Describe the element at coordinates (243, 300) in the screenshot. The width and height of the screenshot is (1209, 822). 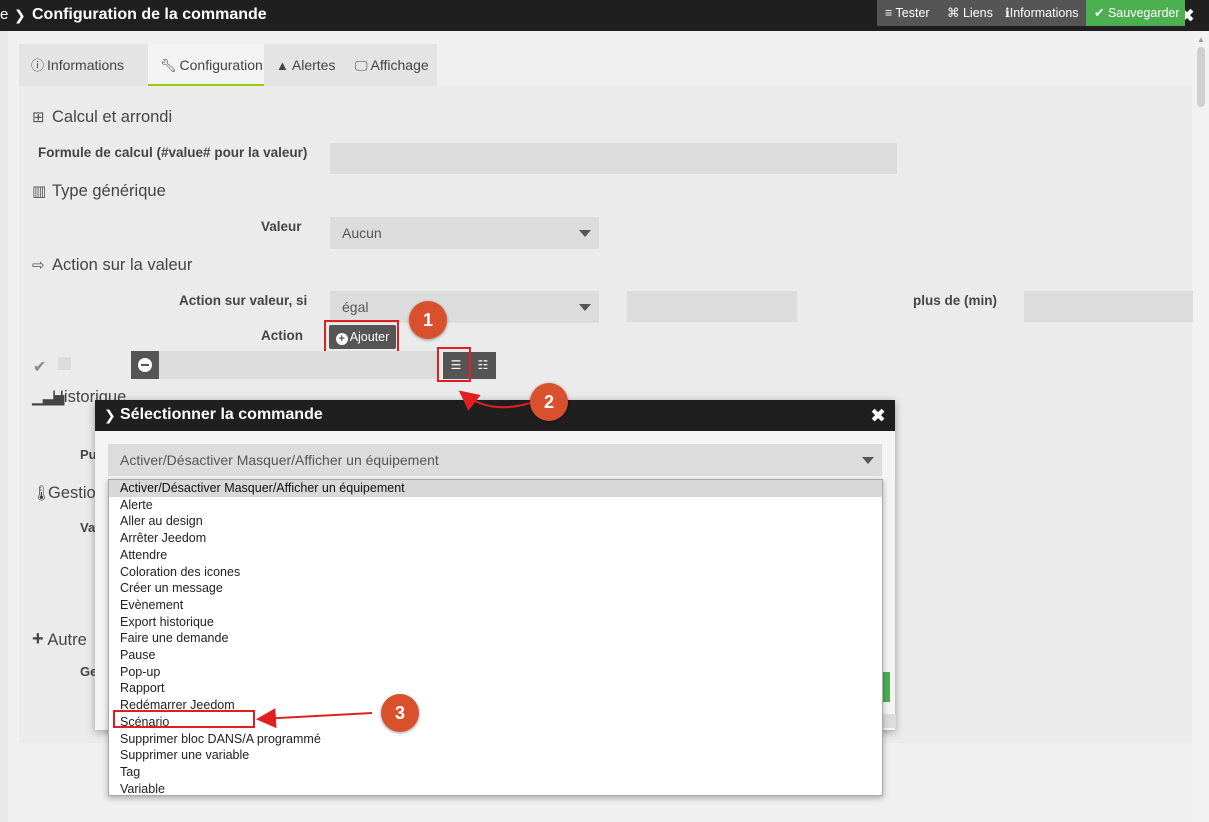
I see `action-si-label: Action sur valeur, si` at that location.